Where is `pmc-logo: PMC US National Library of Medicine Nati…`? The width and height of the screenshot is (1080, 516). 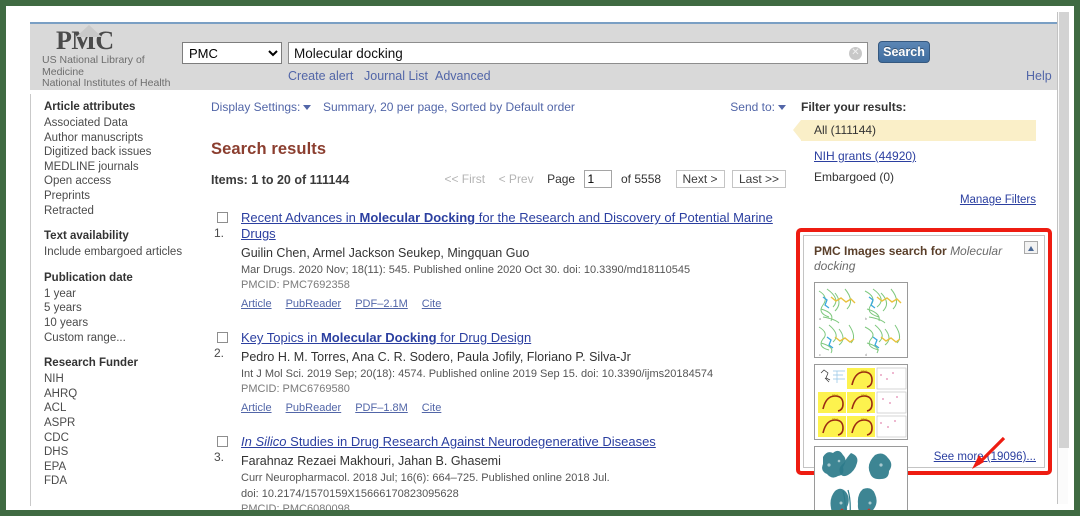 pmc-logo: PMC US National Library of Medicine Nati… is located at coordinates (117, 57).